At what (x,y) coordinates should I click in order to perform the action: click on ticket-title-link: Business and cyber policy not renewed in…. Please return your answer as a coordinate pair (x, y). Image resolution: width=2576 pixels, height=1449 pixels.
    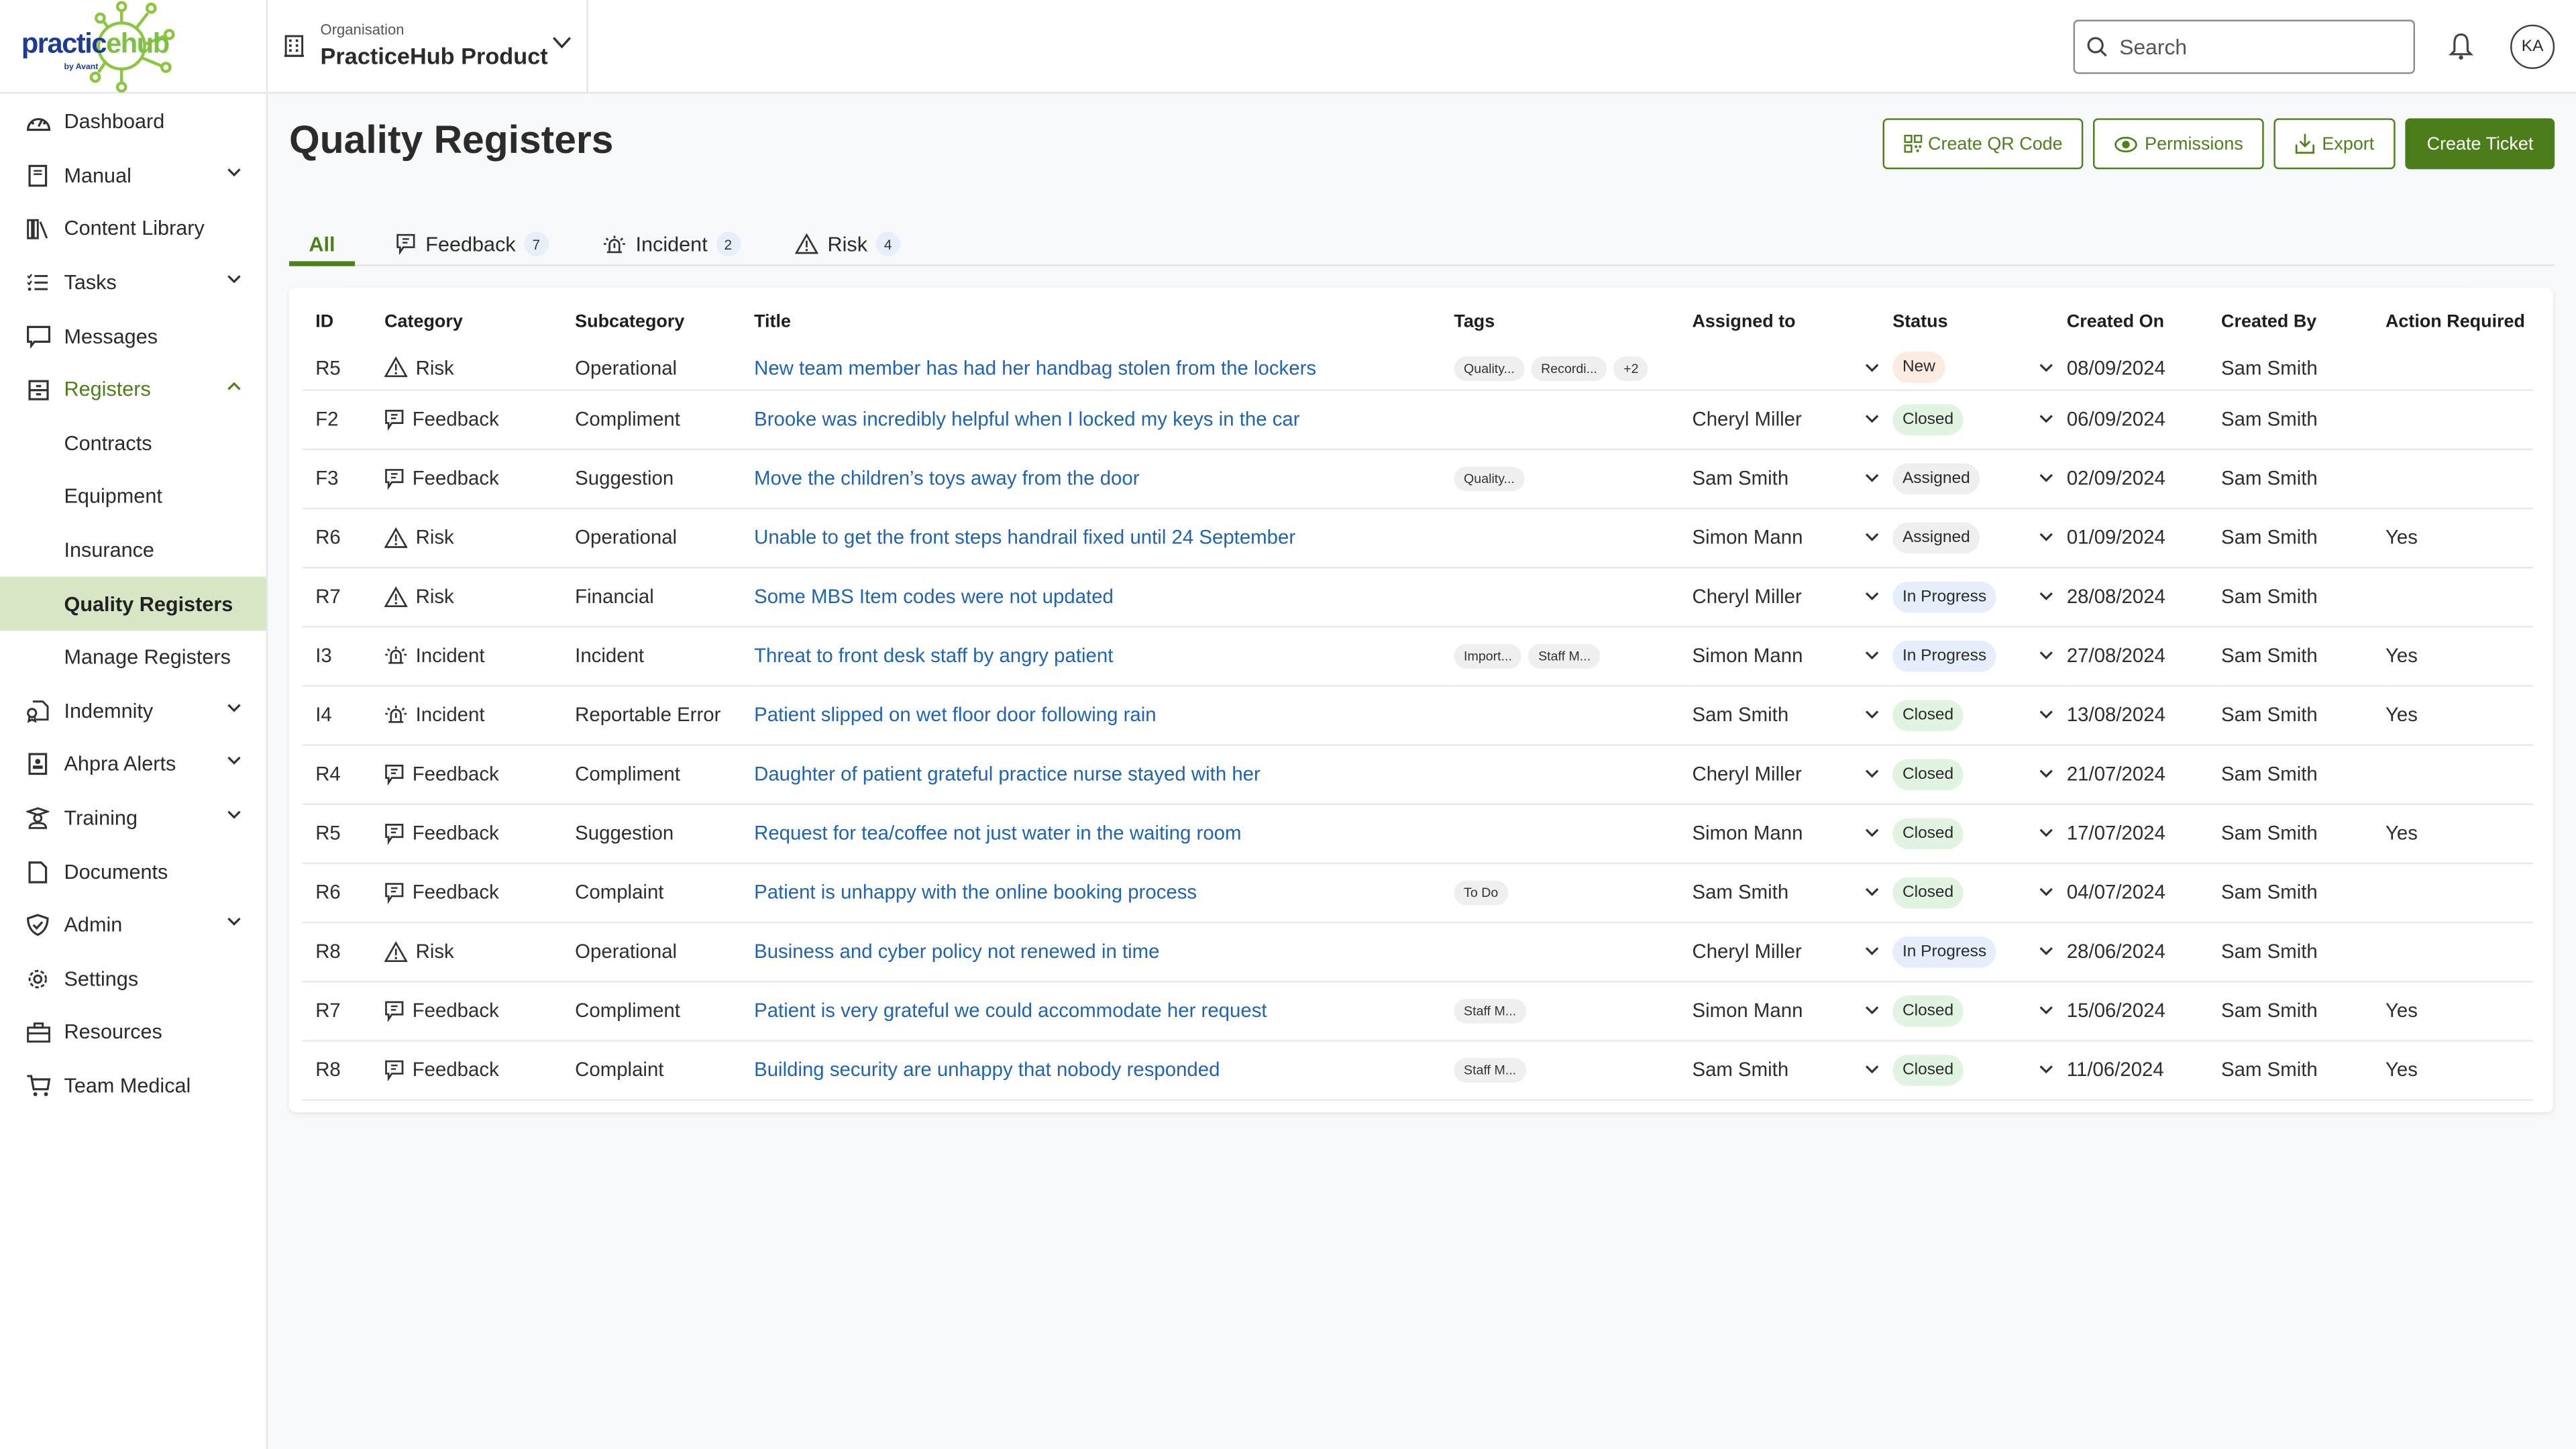
    Looking at the image, I should click on (956, 951).